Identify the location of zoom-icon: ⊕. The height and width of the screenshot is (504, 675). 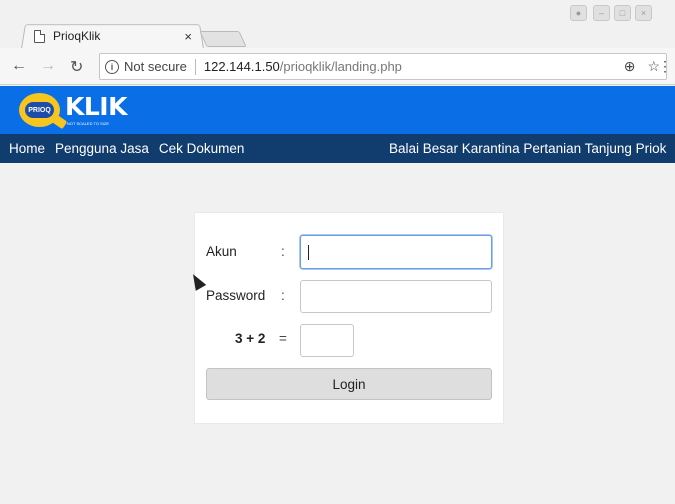
(630, 66).